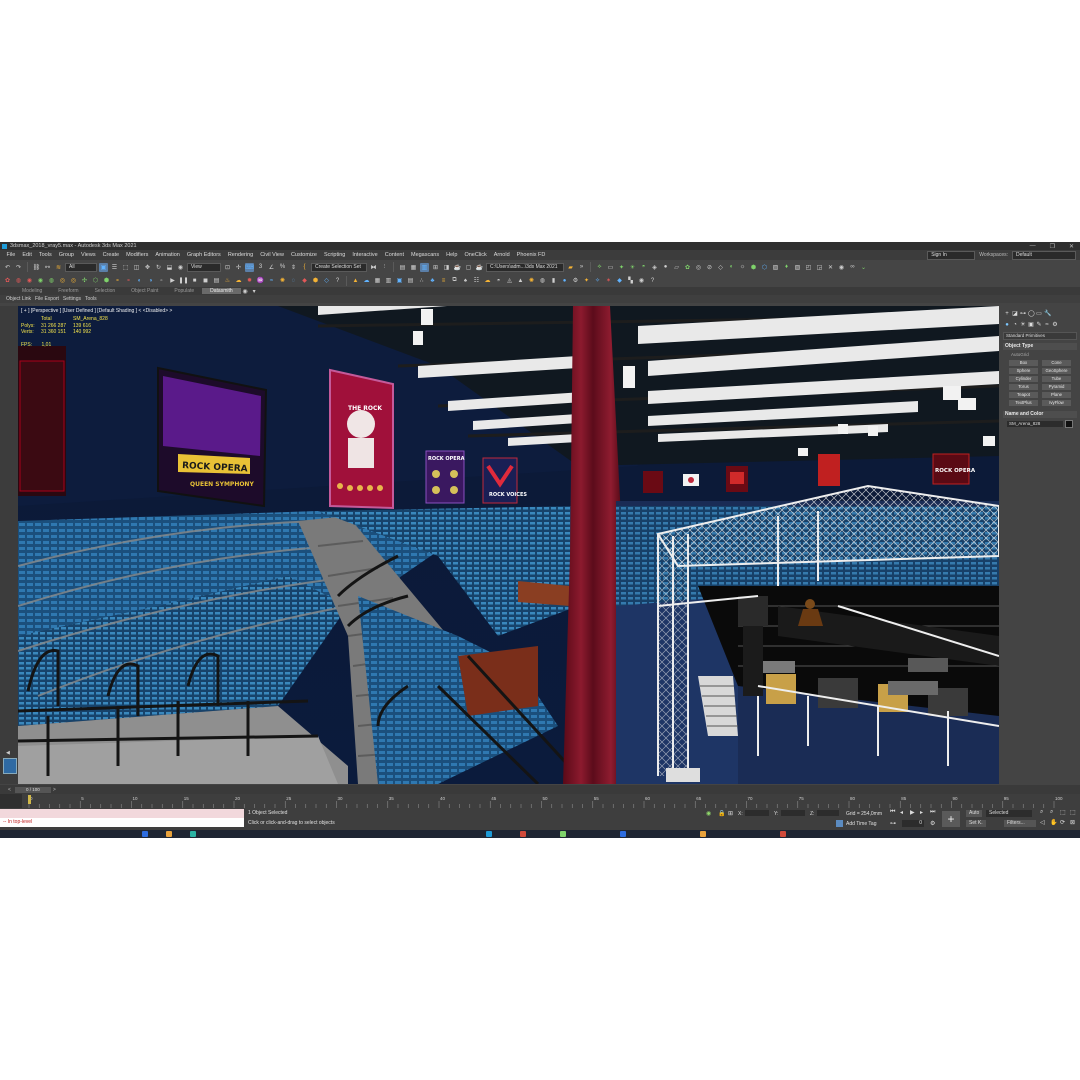 The image size is (1080, 1080). Describe the element at coordinates (384, 267) in the screenshot. I see `align-icon: ⫶` at that location.